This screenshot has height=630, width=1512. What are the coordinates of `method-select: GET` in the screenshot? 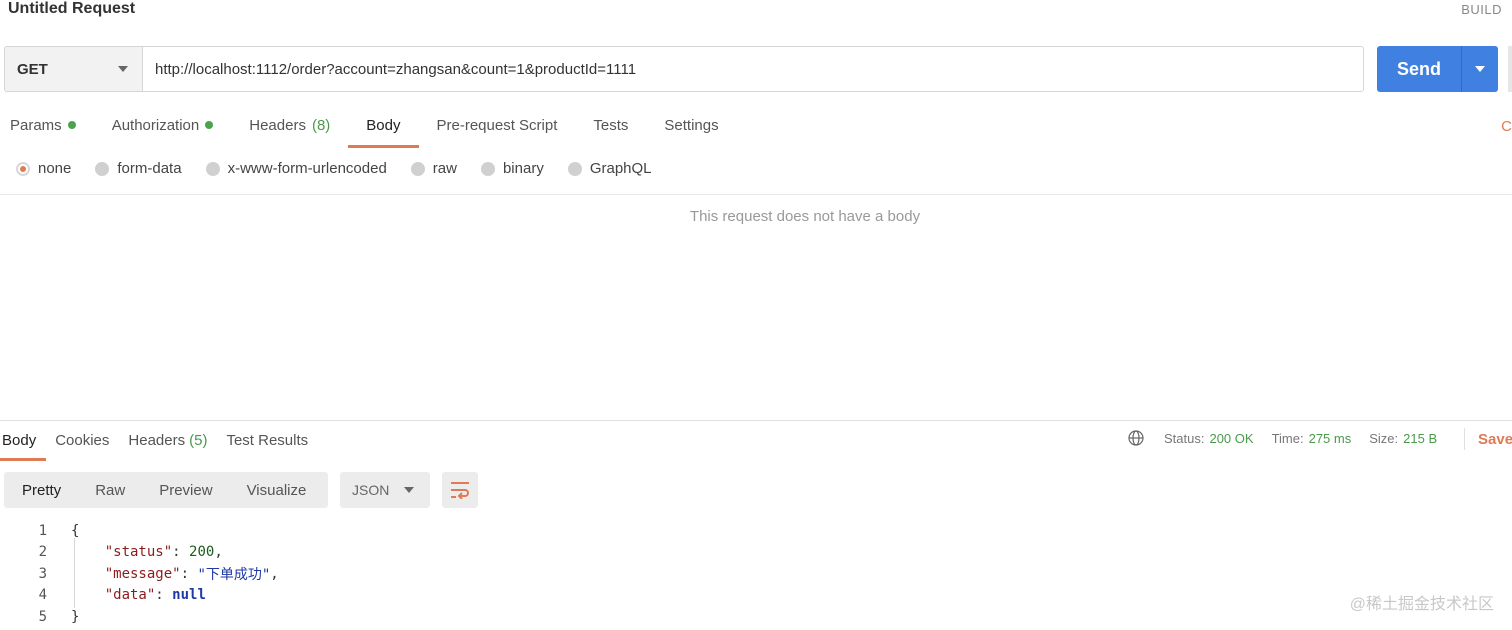 It's located at (73, 69).